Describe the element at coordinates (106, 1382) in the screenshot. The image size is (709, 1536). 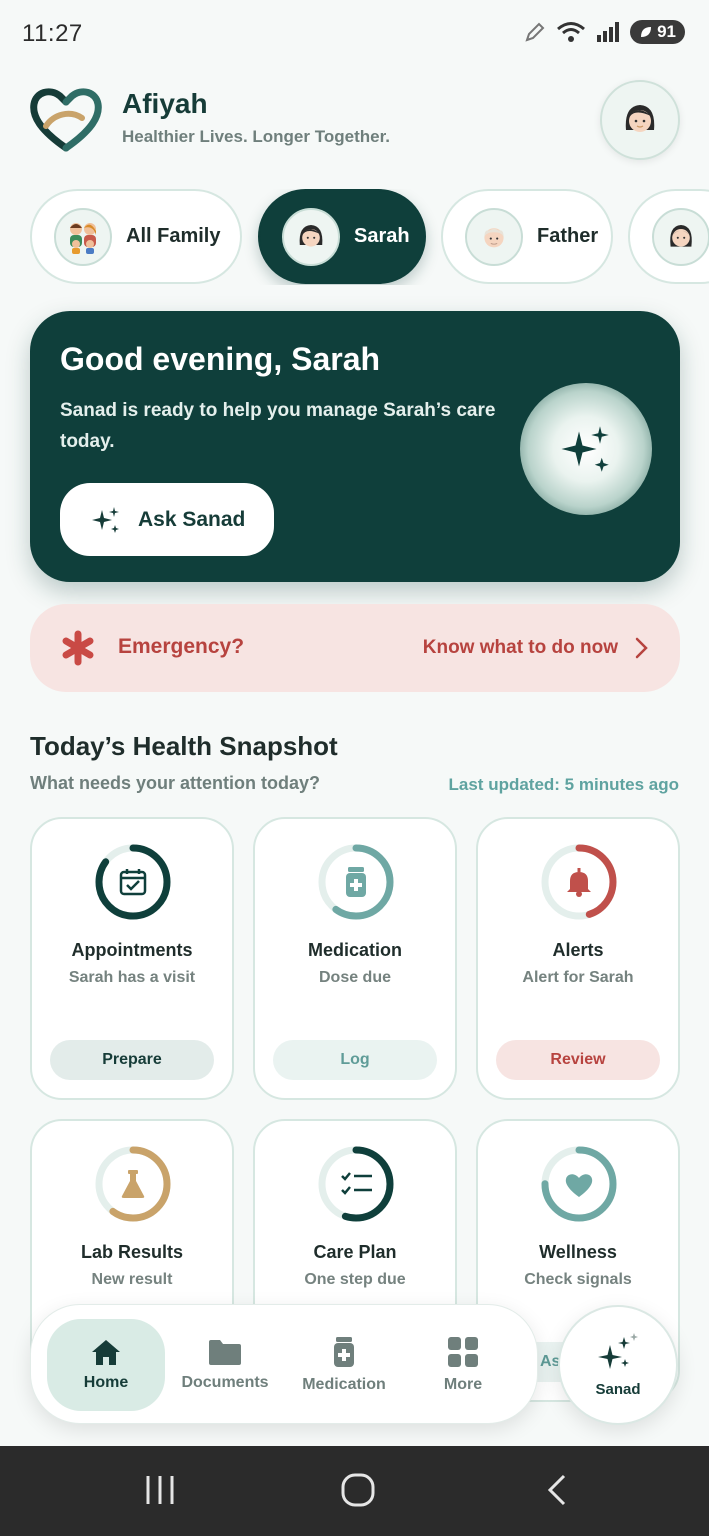
I see `nav-label: Home` at that location.